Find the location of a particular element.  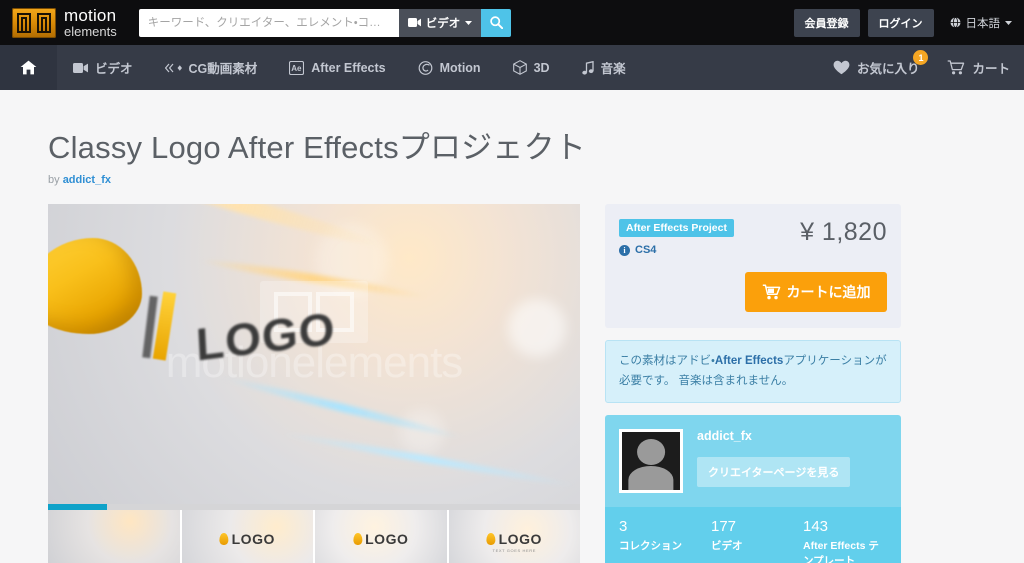

stat-number: 143 is located at coordinates (816, 527).